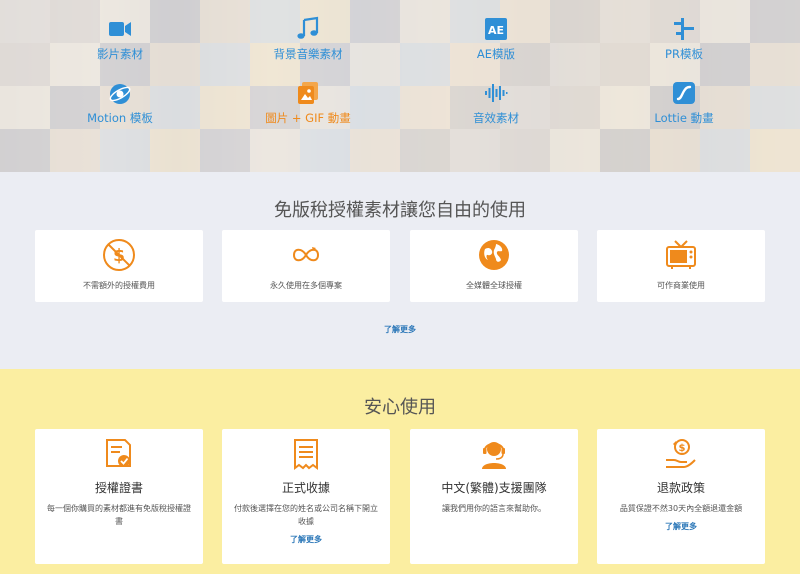  I want to click on after-effects-icon: AE, so click(496, 29).